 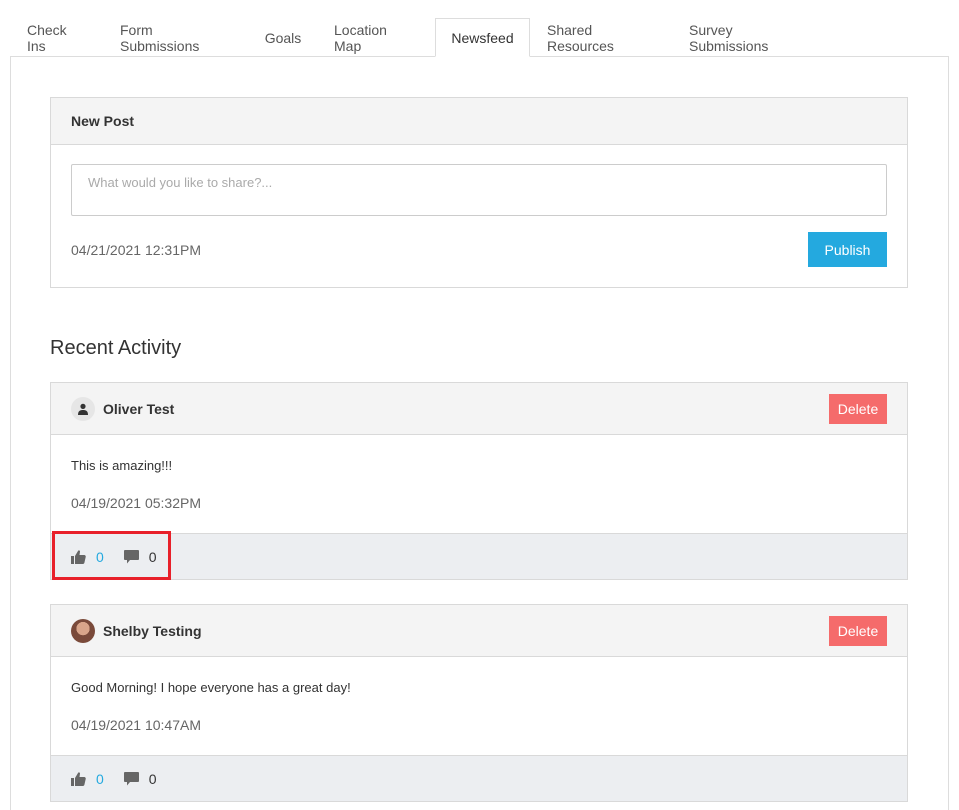 What do you see at coordinates (136, 725) in the screenshot?
I see `post-date: 04/19/2021 10:47AM` at bounding box center [136, 725].